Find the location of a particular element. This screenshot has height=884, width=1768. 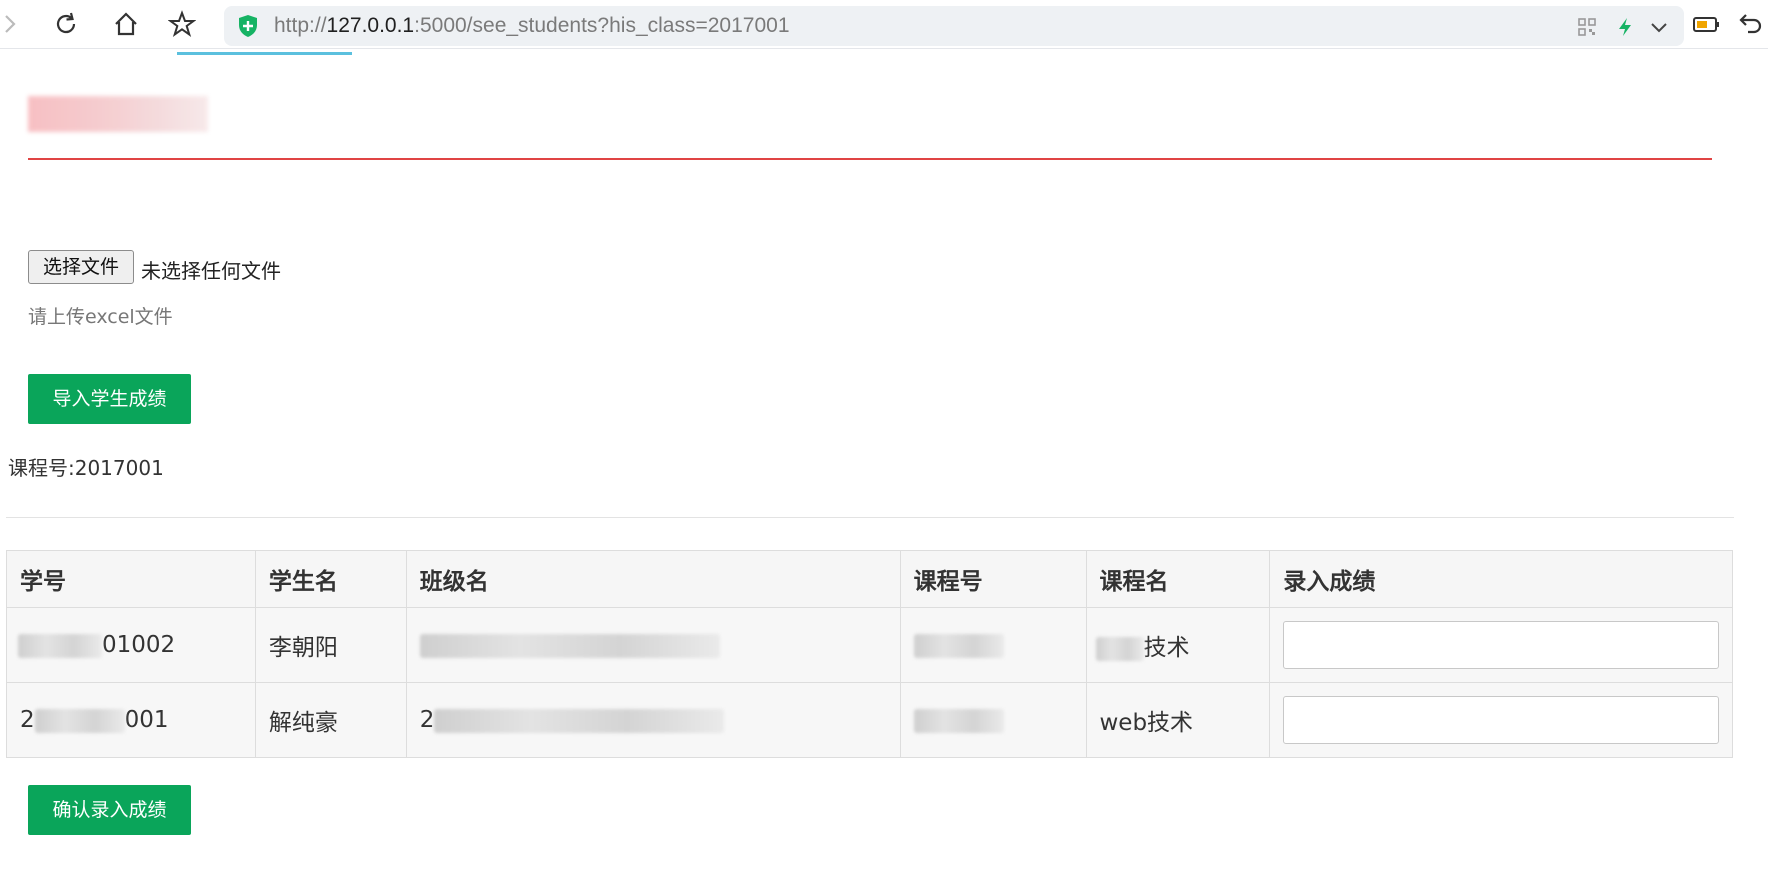

chevron-down-icon is located at coordinates (1659, 27).